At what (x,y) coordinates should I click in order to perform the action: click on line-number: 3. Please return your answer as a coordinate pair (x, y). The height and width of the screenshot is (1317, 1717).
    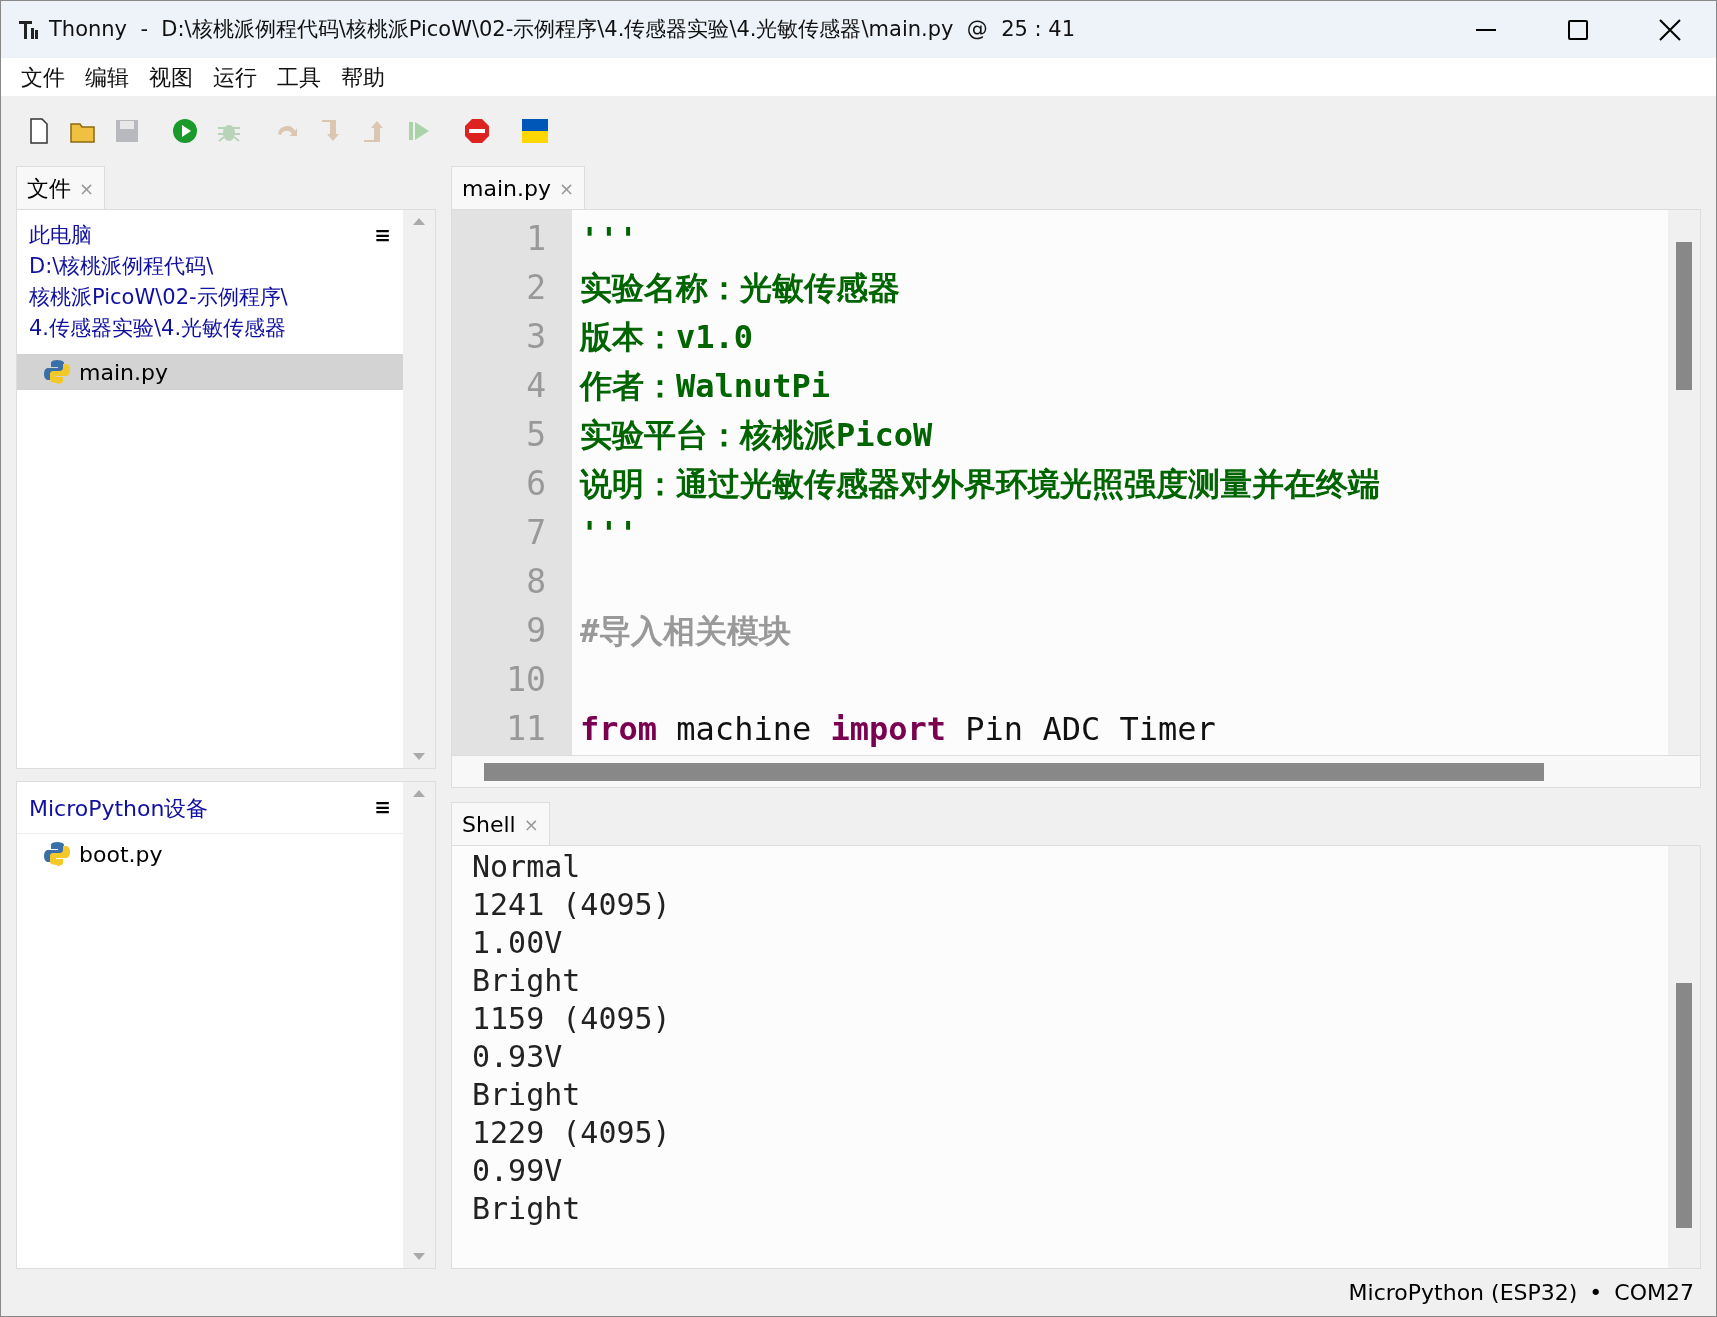
    Looking at the image, I should click on (536, 337).